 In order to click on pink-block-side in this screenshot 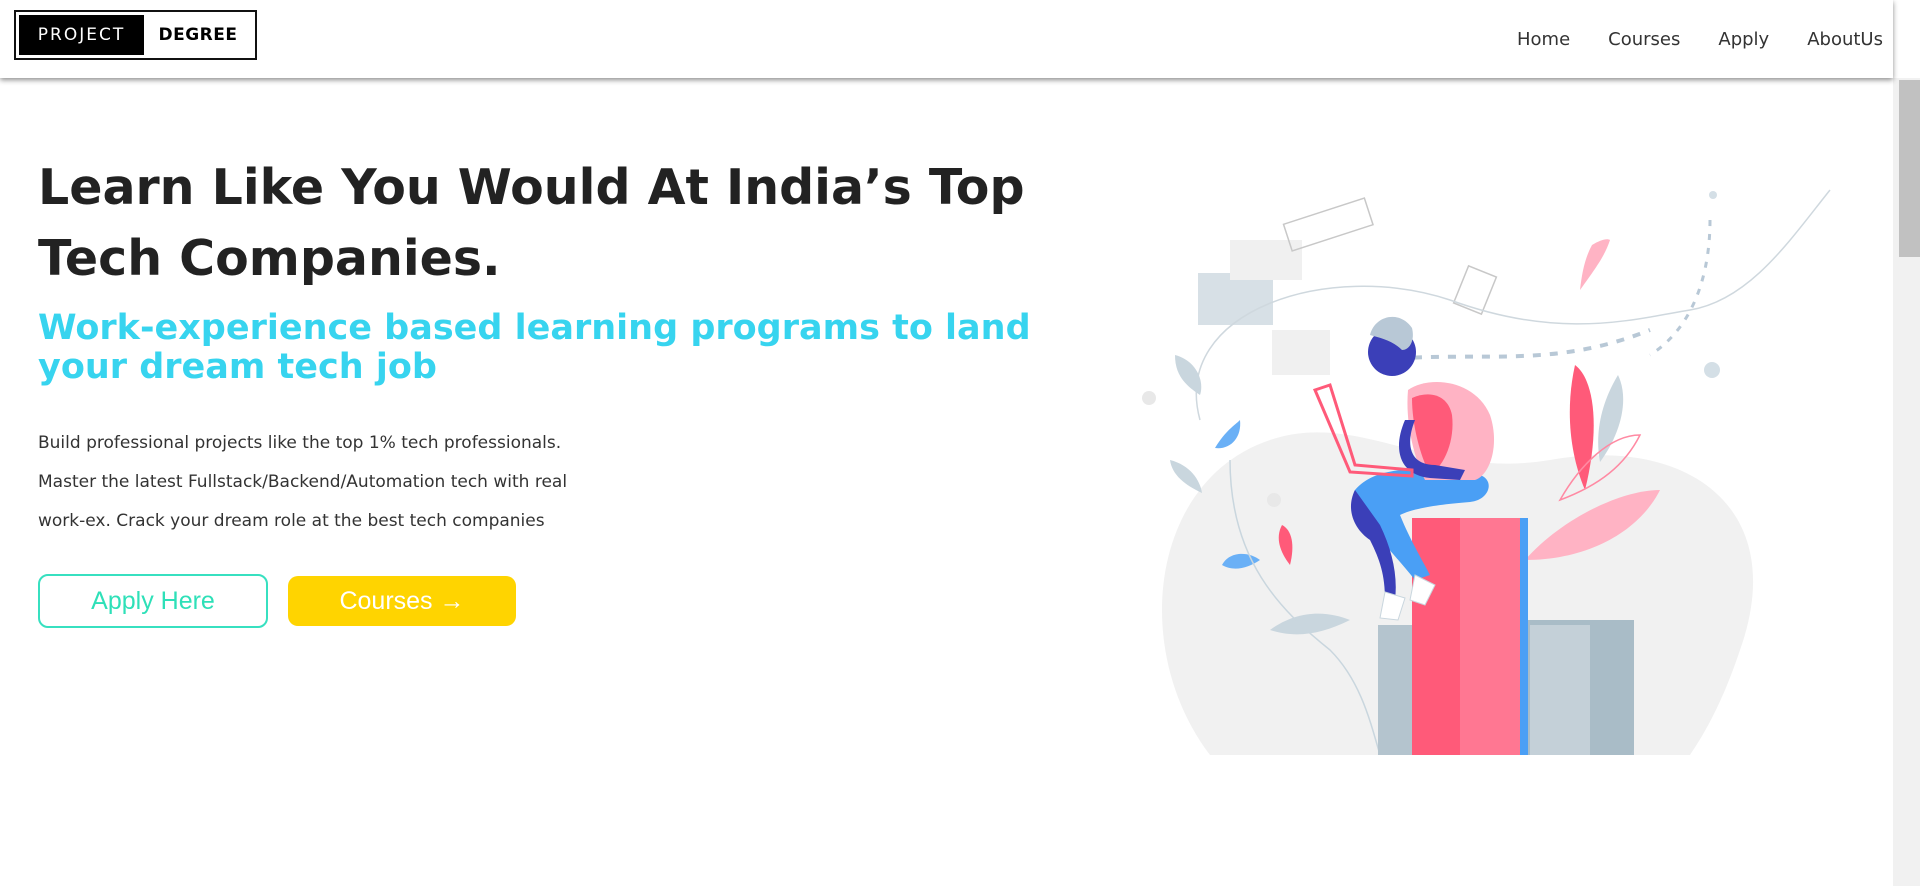, I will do `click(1493, 636)`.